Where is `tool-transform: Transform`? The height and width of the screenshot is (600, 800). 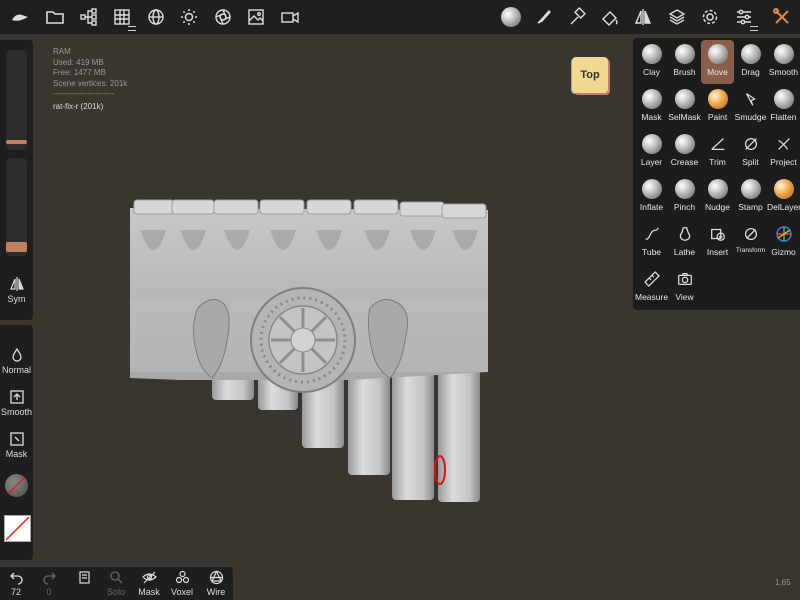
tool-transform: Transform is located at coordinates (750, 242).